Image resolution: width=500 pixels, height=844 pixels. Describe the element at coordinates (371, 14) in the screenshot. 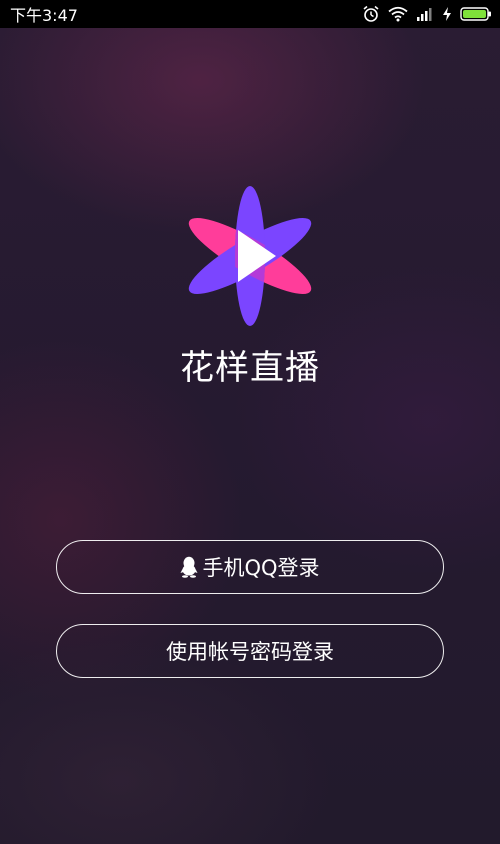

I see `alarm-icon` at that location.